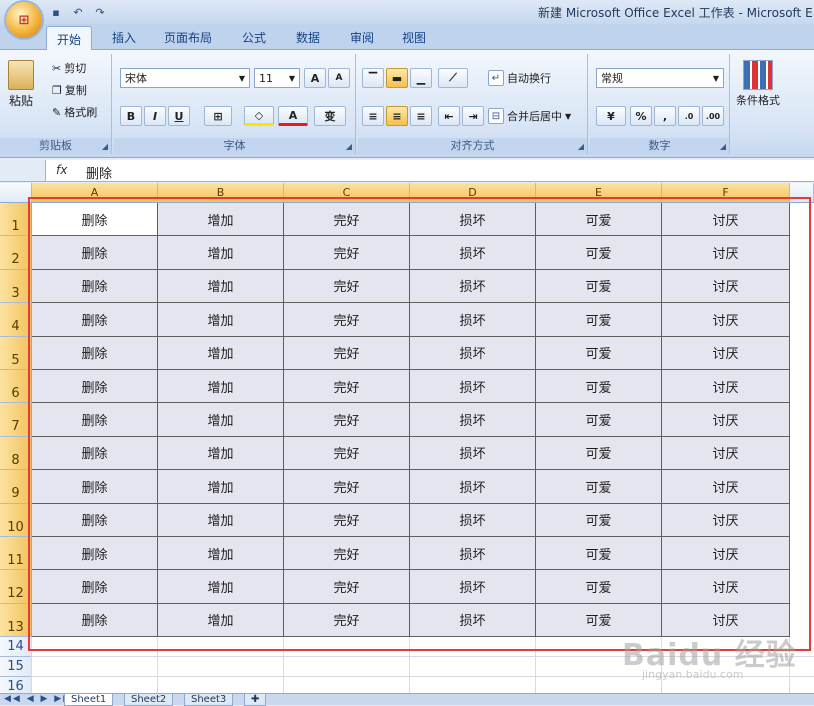  I want to click on align-left-button: ≡, so click(373, 116).